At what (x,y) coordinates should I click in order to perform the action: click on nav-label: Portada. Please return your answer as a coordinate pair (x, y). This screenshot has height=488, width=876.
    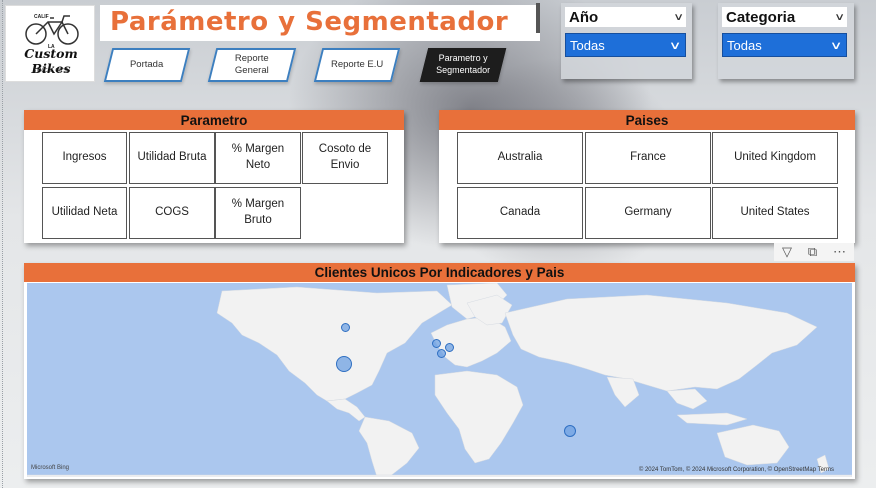
    Looking at the image, I should click on (147, 64).